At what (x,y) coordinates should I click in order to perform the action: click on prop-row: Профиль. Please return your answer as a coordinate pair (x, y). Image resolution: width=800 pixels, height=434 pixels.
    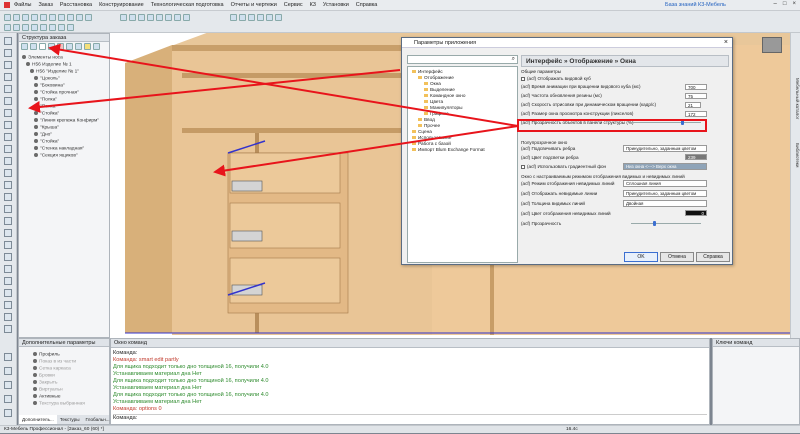
    Looking at the image, I should click on (46, 354).